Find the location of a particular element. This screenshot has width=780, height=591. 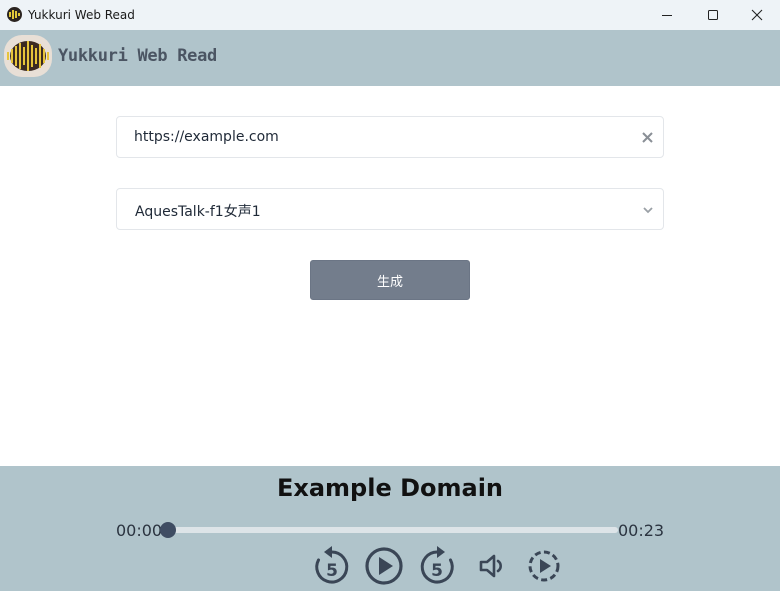

volume-button is located at coordinates (492, 566).